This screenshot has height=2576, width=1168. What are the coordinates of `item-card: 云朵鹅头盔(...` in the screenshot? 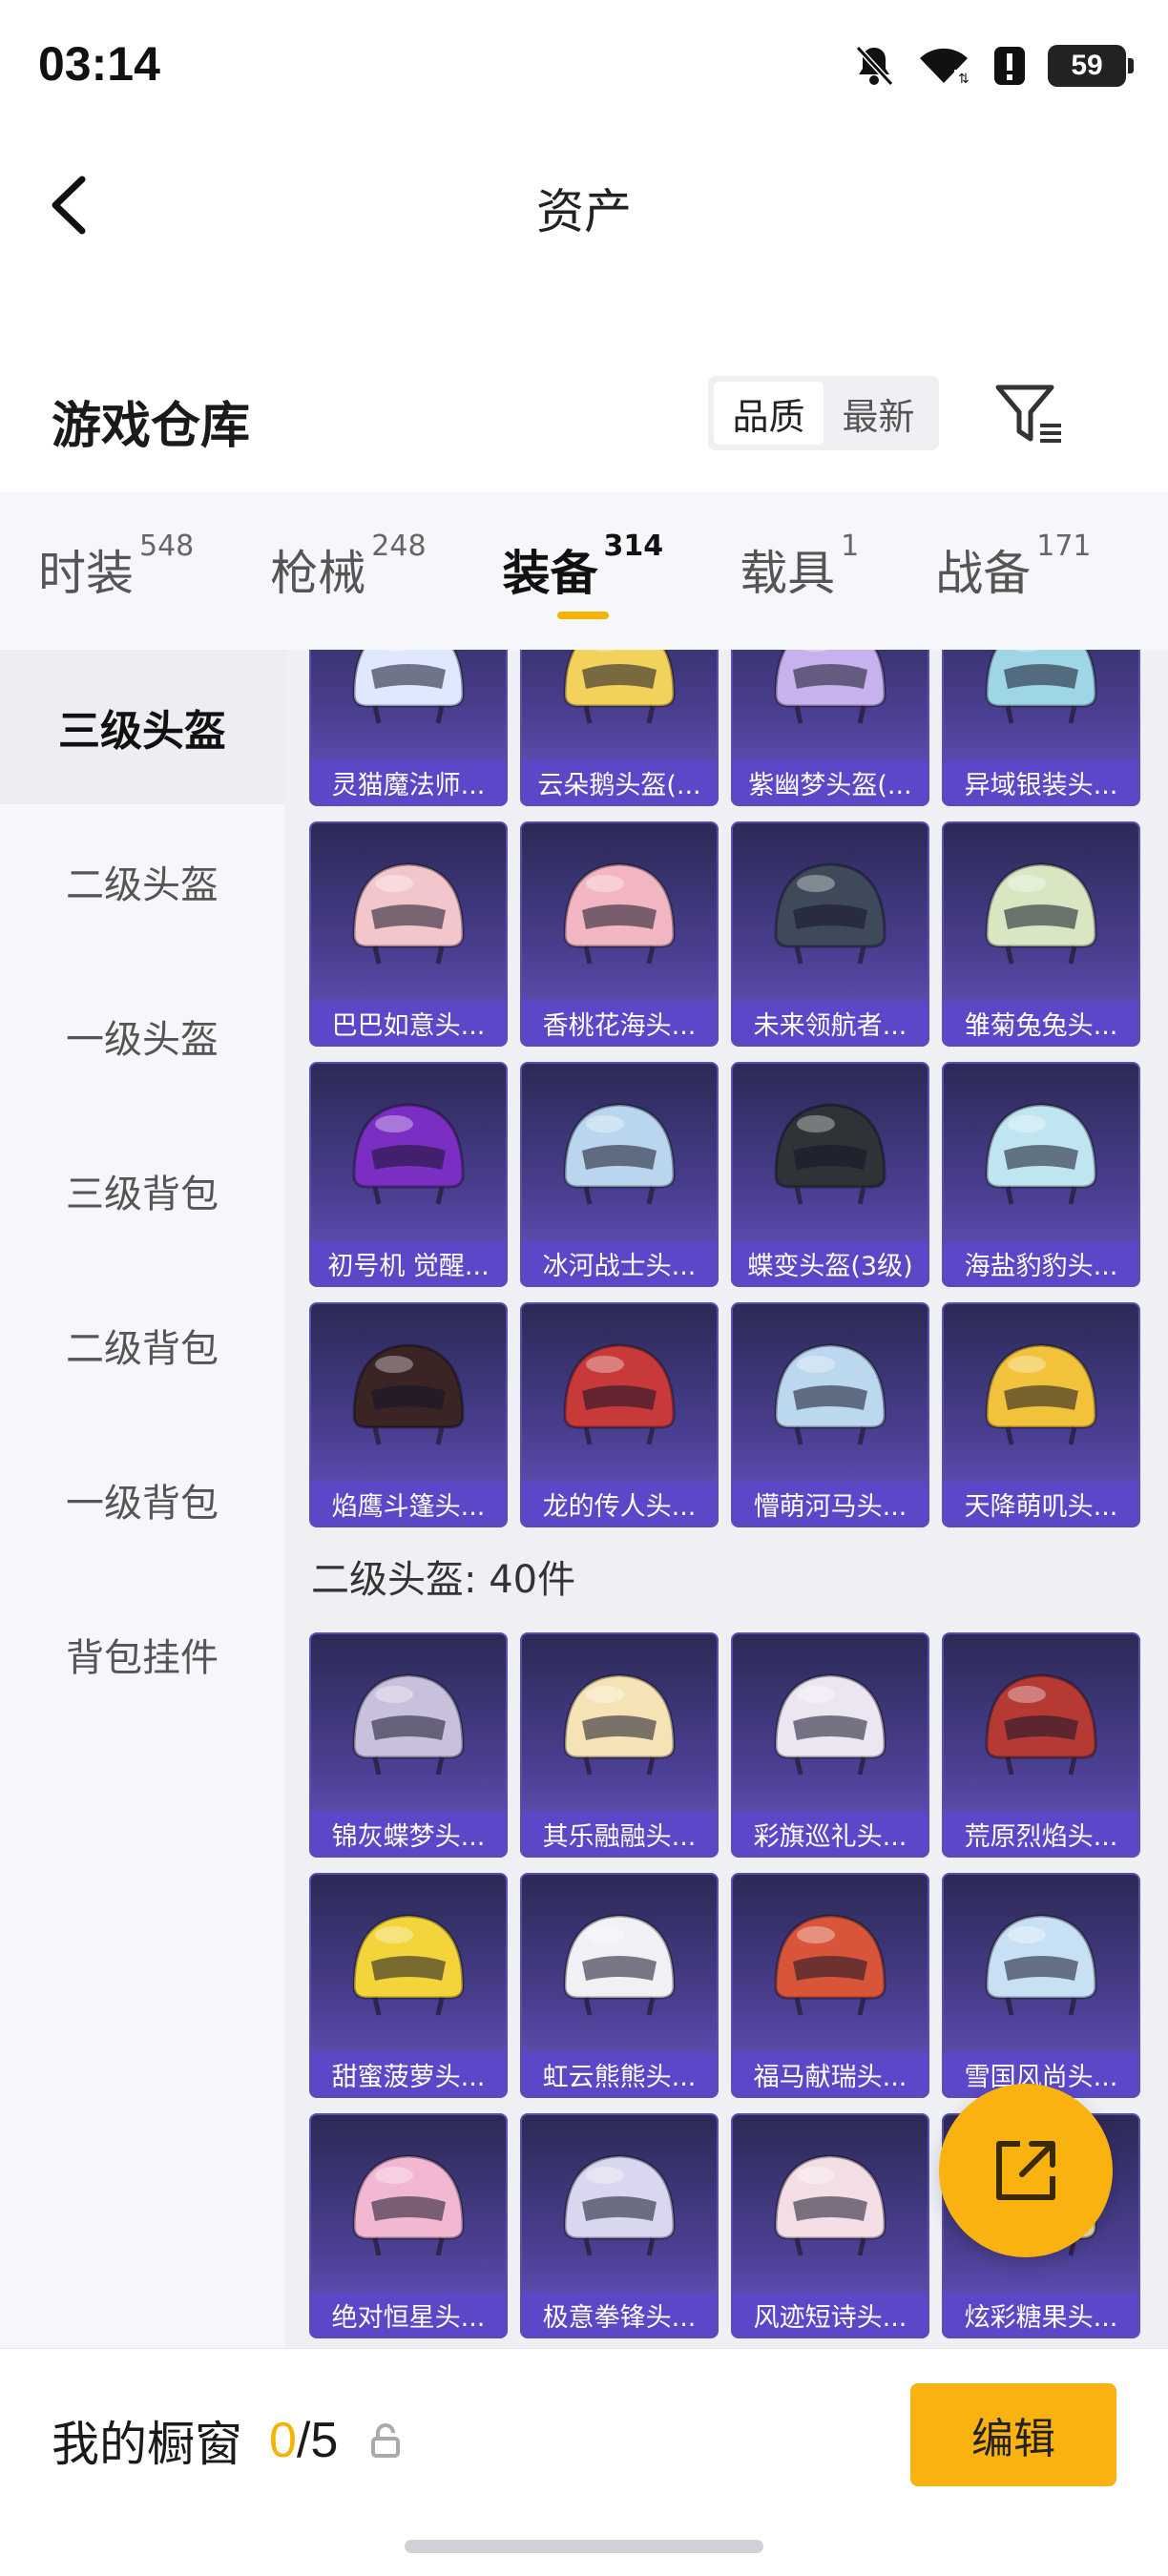 It's located at (619, 728).